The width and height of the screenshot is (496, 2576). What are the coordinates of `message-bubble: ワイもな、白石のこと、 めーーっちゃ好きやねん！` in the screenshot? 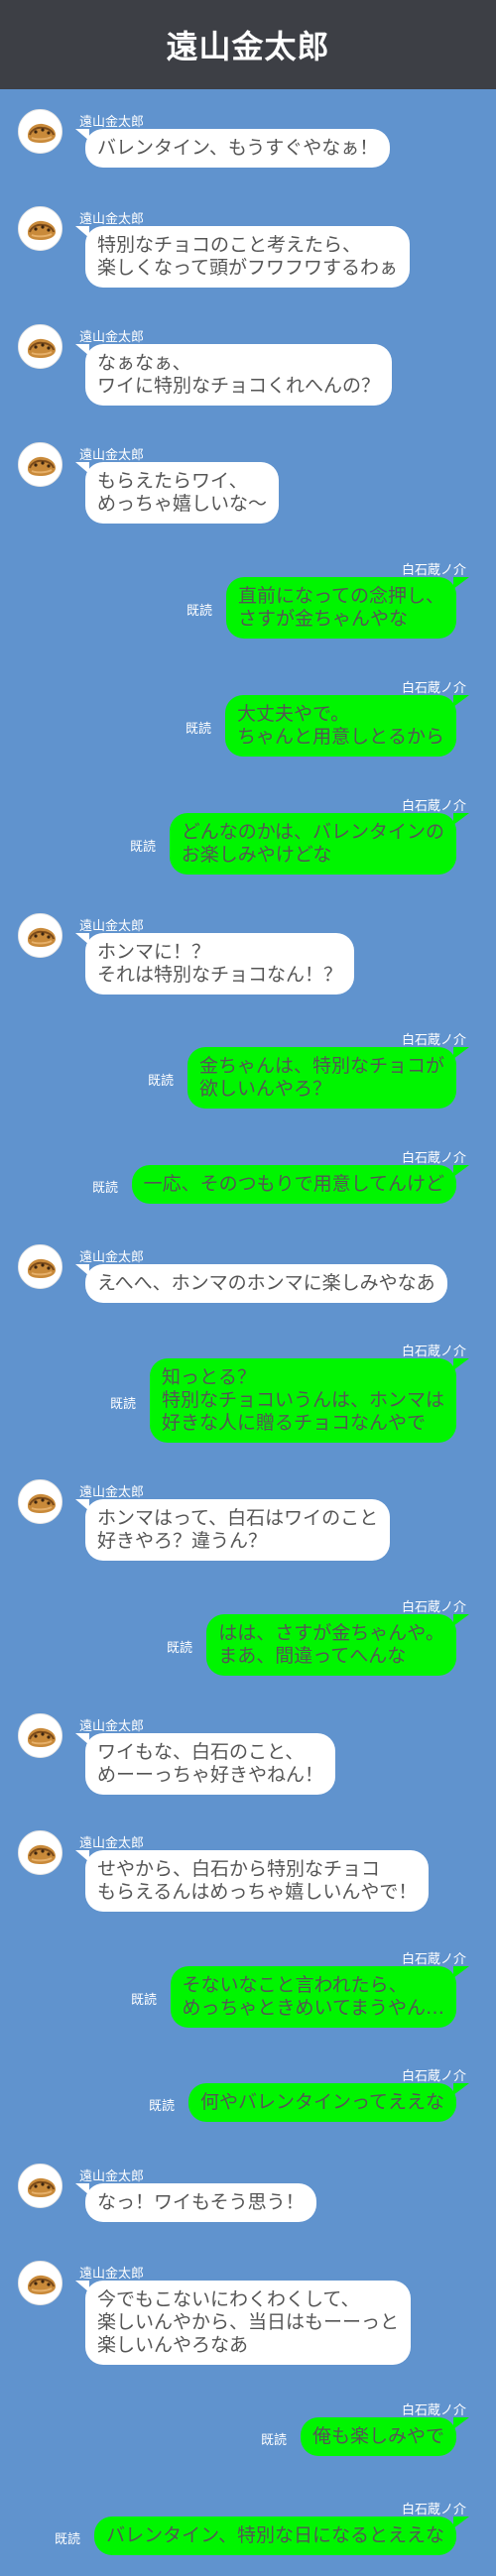 It's located at (210, 1764).